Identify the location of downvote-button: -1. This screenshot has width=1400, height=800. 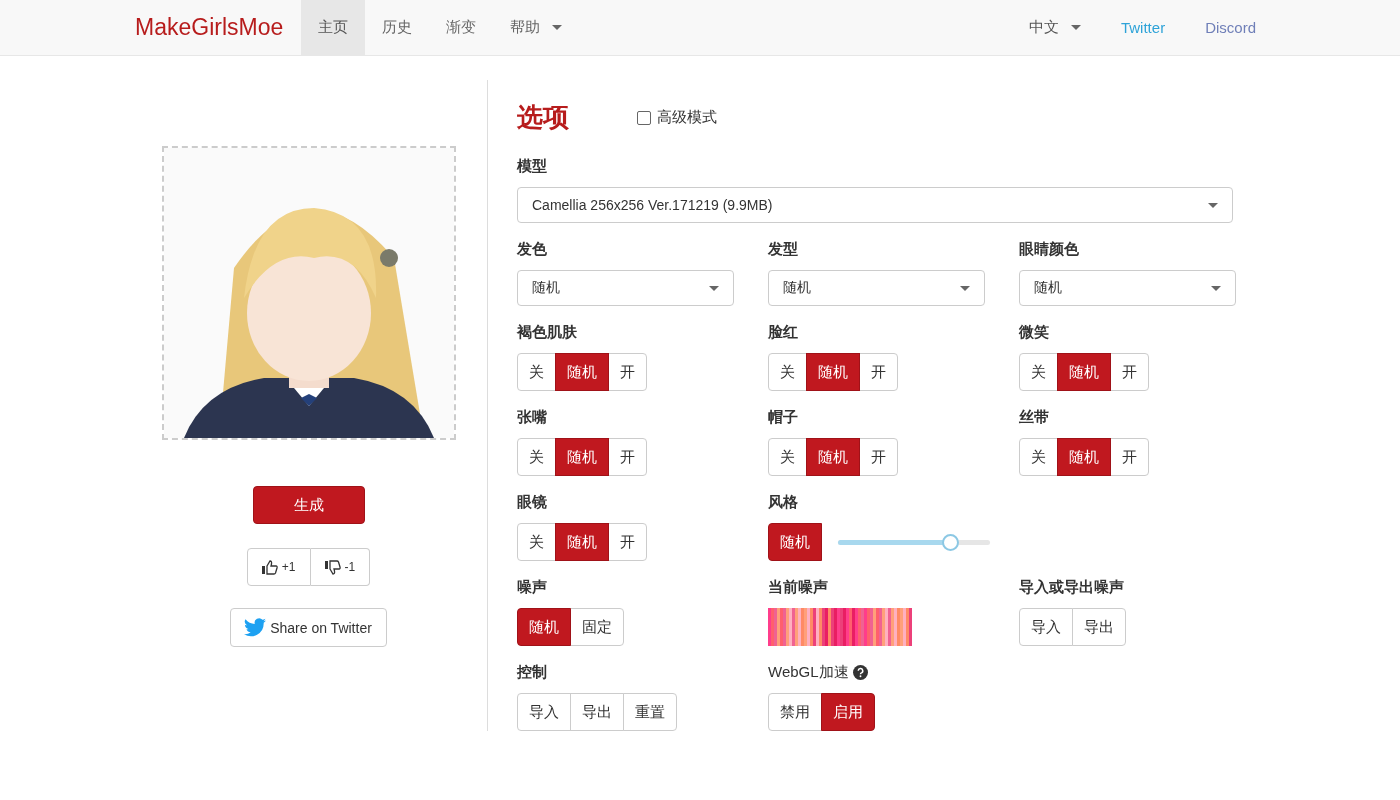
(340, 567).